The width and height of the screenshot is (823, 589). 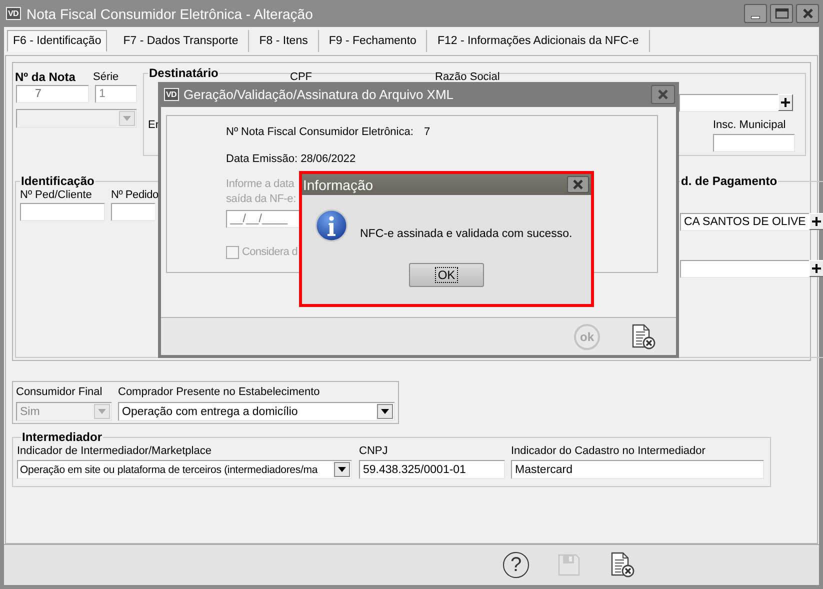 I want to click on tab: F8 - Itens, so click(x=284, y=41).